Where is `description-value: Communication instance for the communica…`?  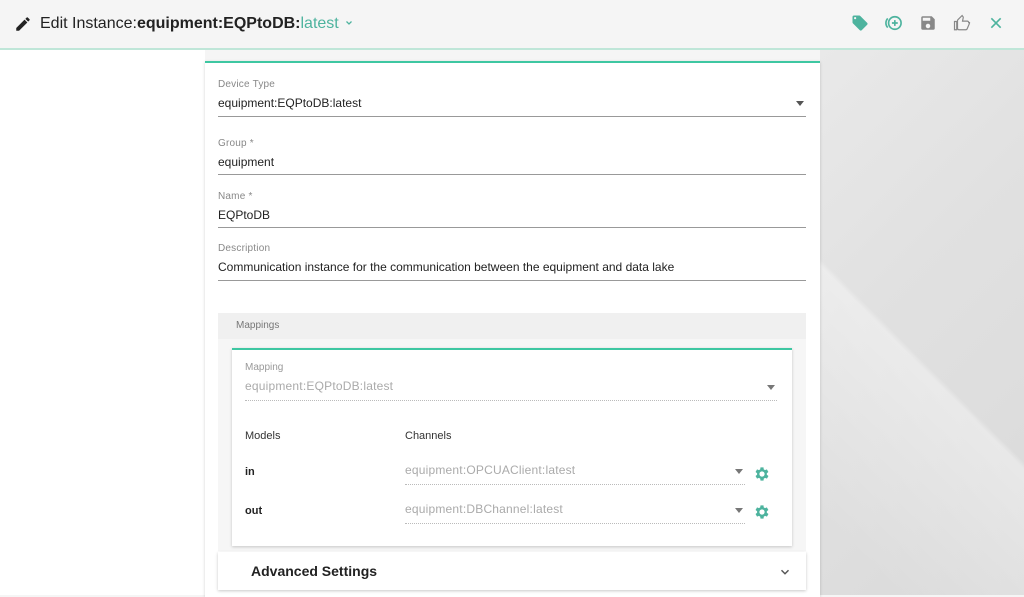
description-value: Communication instance for the communica… is located at coordinates (446, 267).